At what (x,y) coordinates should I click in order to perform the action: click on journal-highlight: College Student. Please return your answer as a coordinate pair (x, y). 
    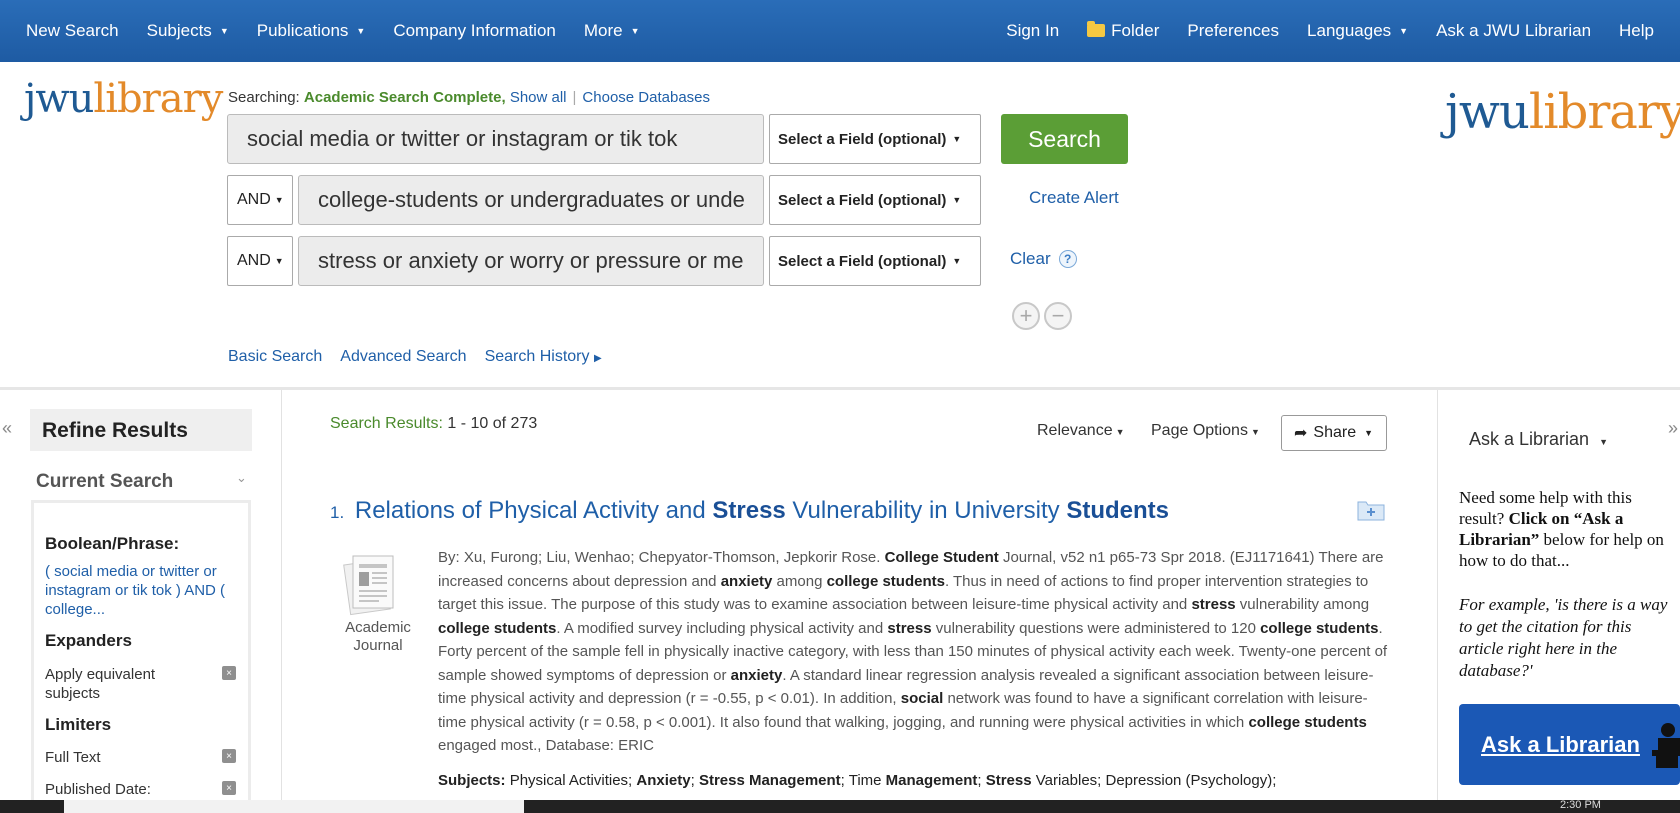
    Looking at the image, I should click on (941, 557).